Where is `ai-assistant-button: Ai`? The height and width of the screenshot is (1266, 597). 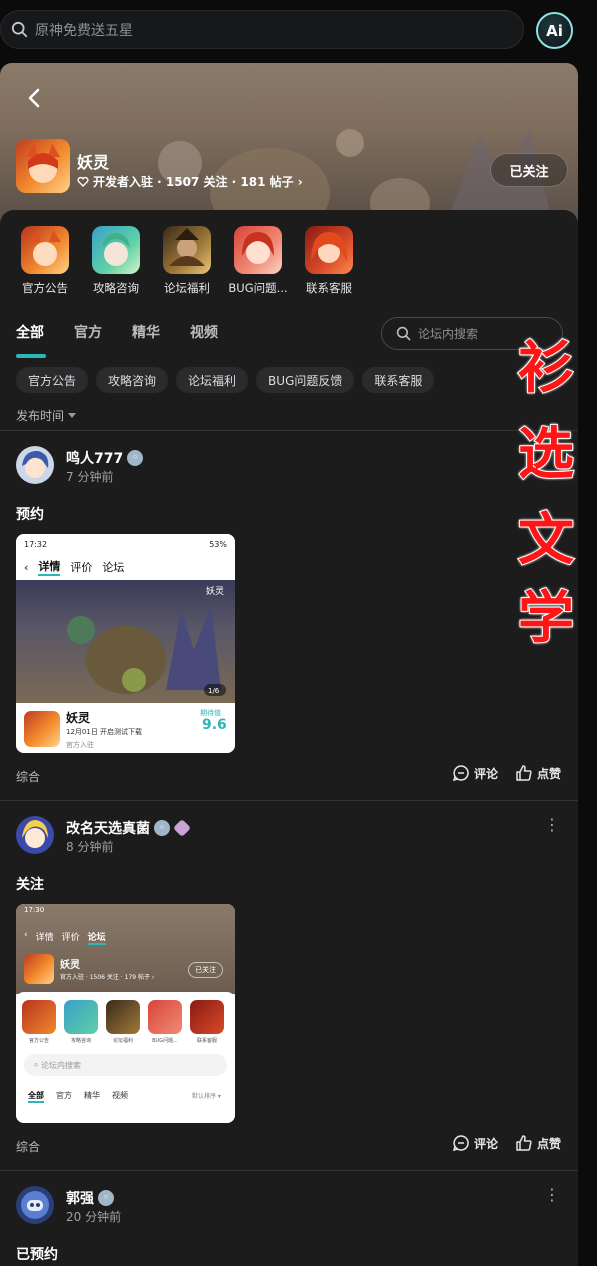 ai-assistant-button: Ai is located at coordinates (554, 30).